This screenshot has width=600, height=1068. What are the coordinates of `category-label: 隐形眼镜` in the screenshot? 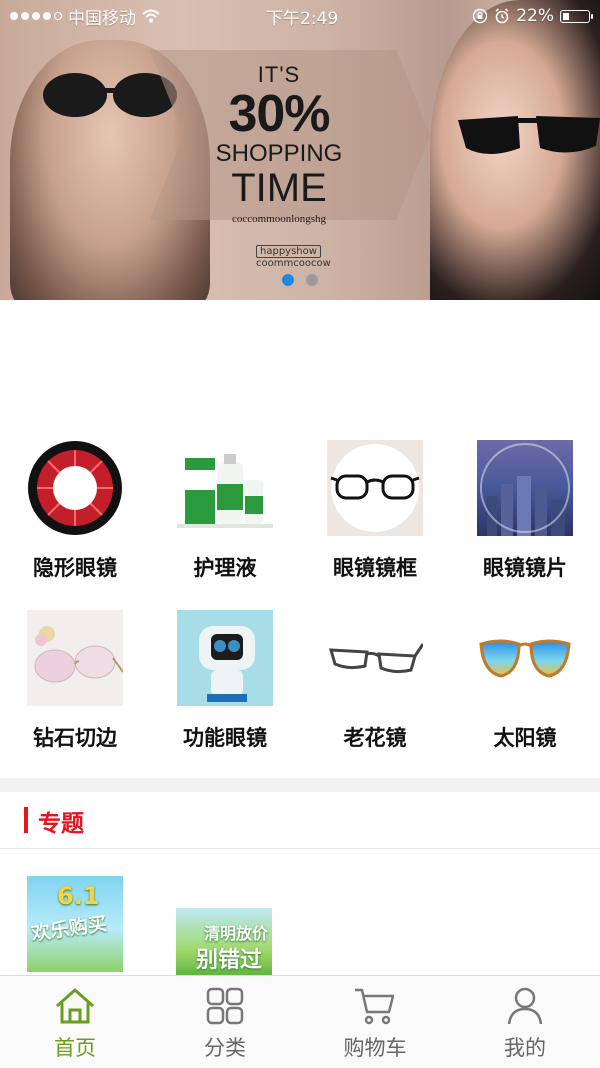 It's located at (75, 568).